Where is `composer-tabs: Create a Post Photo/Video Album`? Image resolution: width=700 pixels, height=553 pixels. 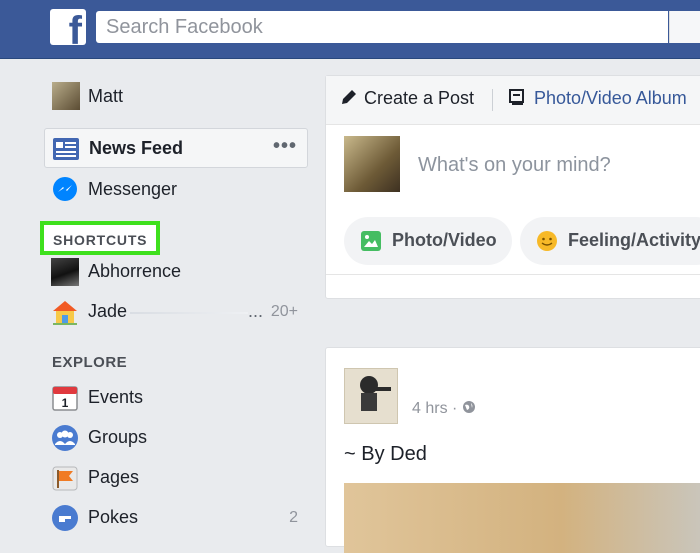 composer-tabs: Create a Post Photo/Video Album is located at coordinates (513, 100).